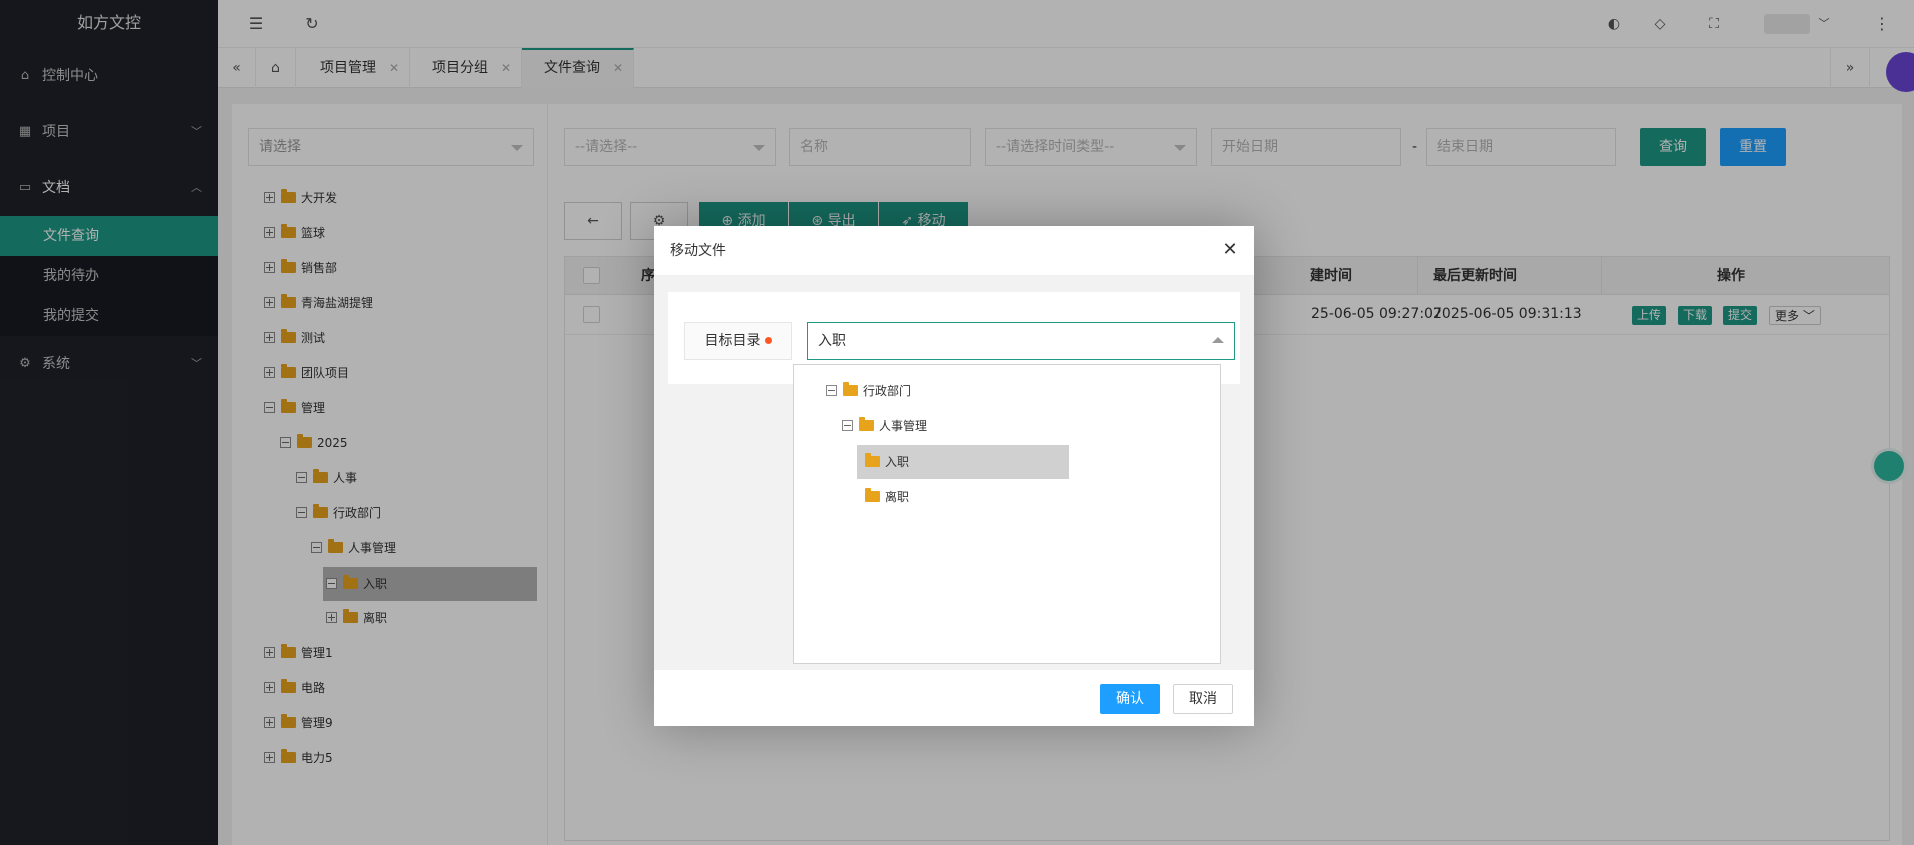 Image resolution: width=1914 pixels, height=845 pixels. What do you see at coordinates (732, 341) in the screenshot?
I see `label-text: 目标目录` at bounding box center [732, 341].